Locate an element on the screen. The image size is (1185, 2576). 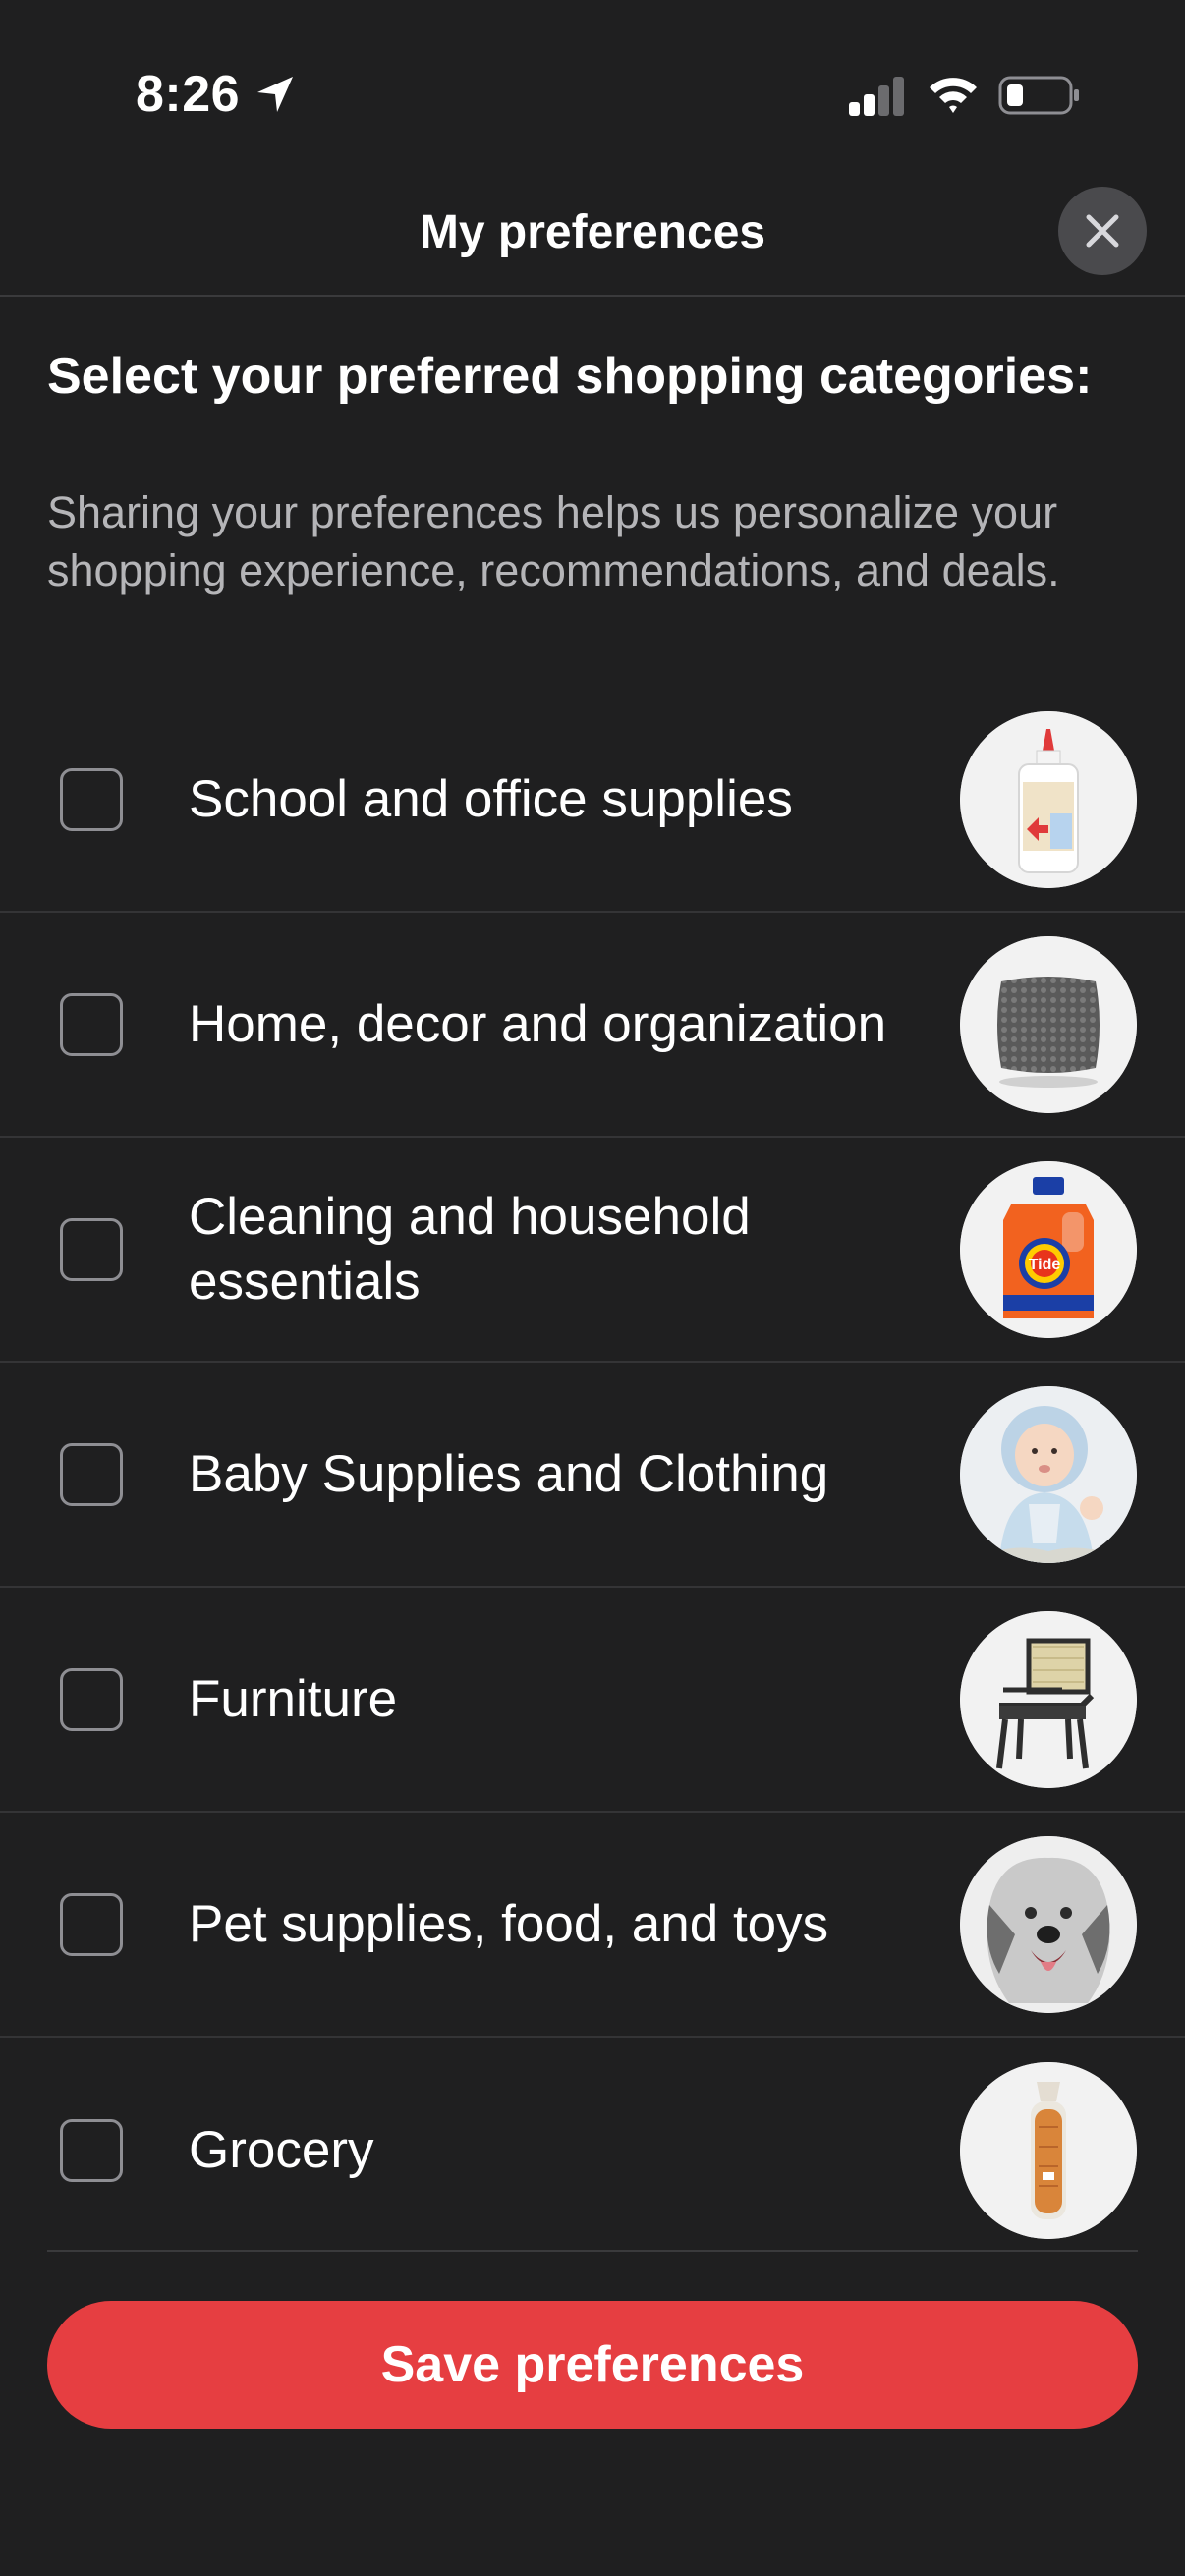
category-label: Home, decor and organization is located at coordinates (538, 1023).